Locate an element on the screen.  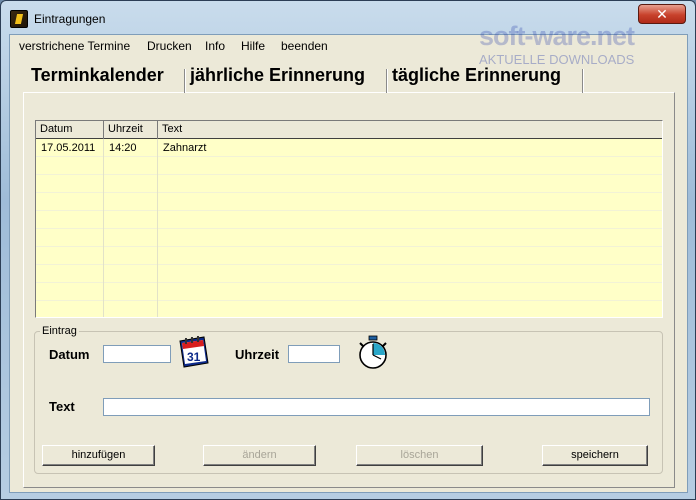
app-icon is located at coordinates (19, 19).